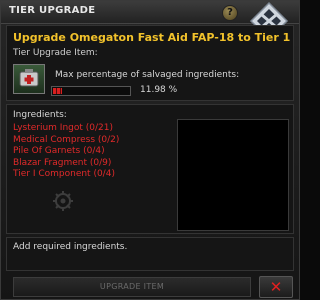 This screenshot has height=300, width=320. What do you see at coordinates (230, 13) in the screenshot?
I see `help-button: ?` at bounding box center [230, 13].